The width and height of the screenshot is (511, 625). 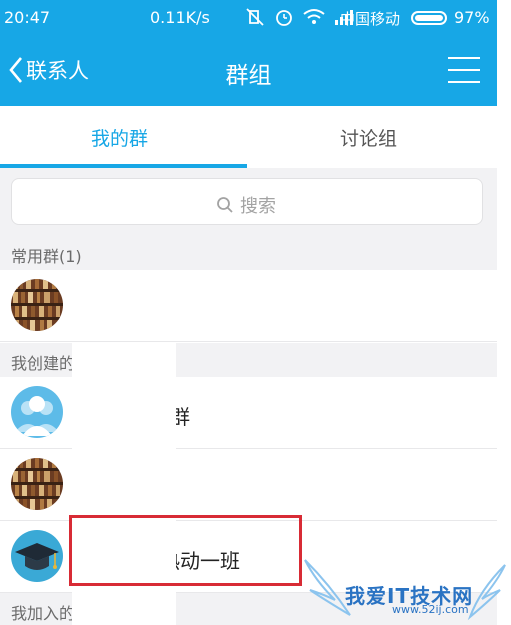 What do you see at coordinates (248, 137) in the screenshot?
I see `tab-bar: 我的群 讨论组` at bounding box center [248, 137].